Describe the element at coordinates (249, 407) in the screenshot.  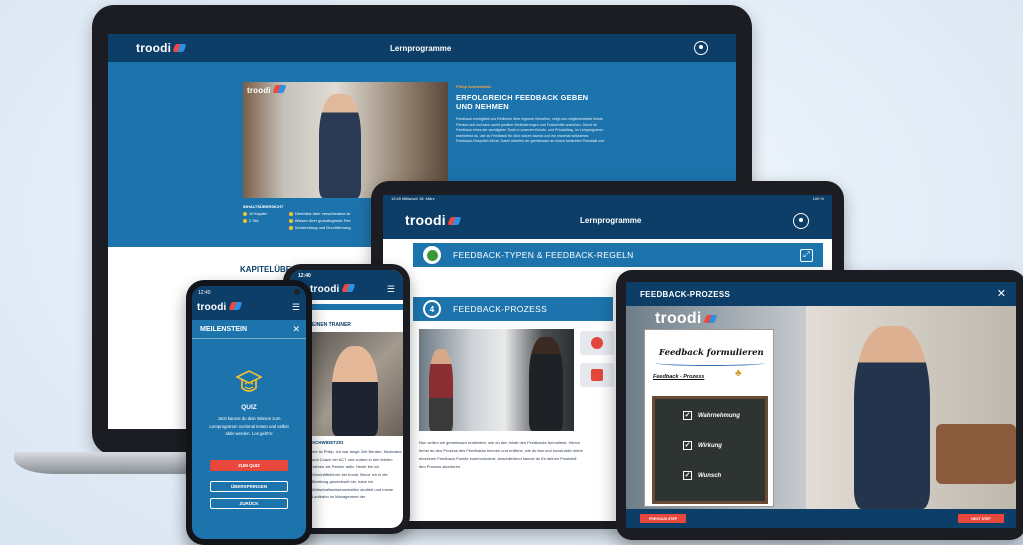
I see `quiz-heading: QUIZ` at that location.